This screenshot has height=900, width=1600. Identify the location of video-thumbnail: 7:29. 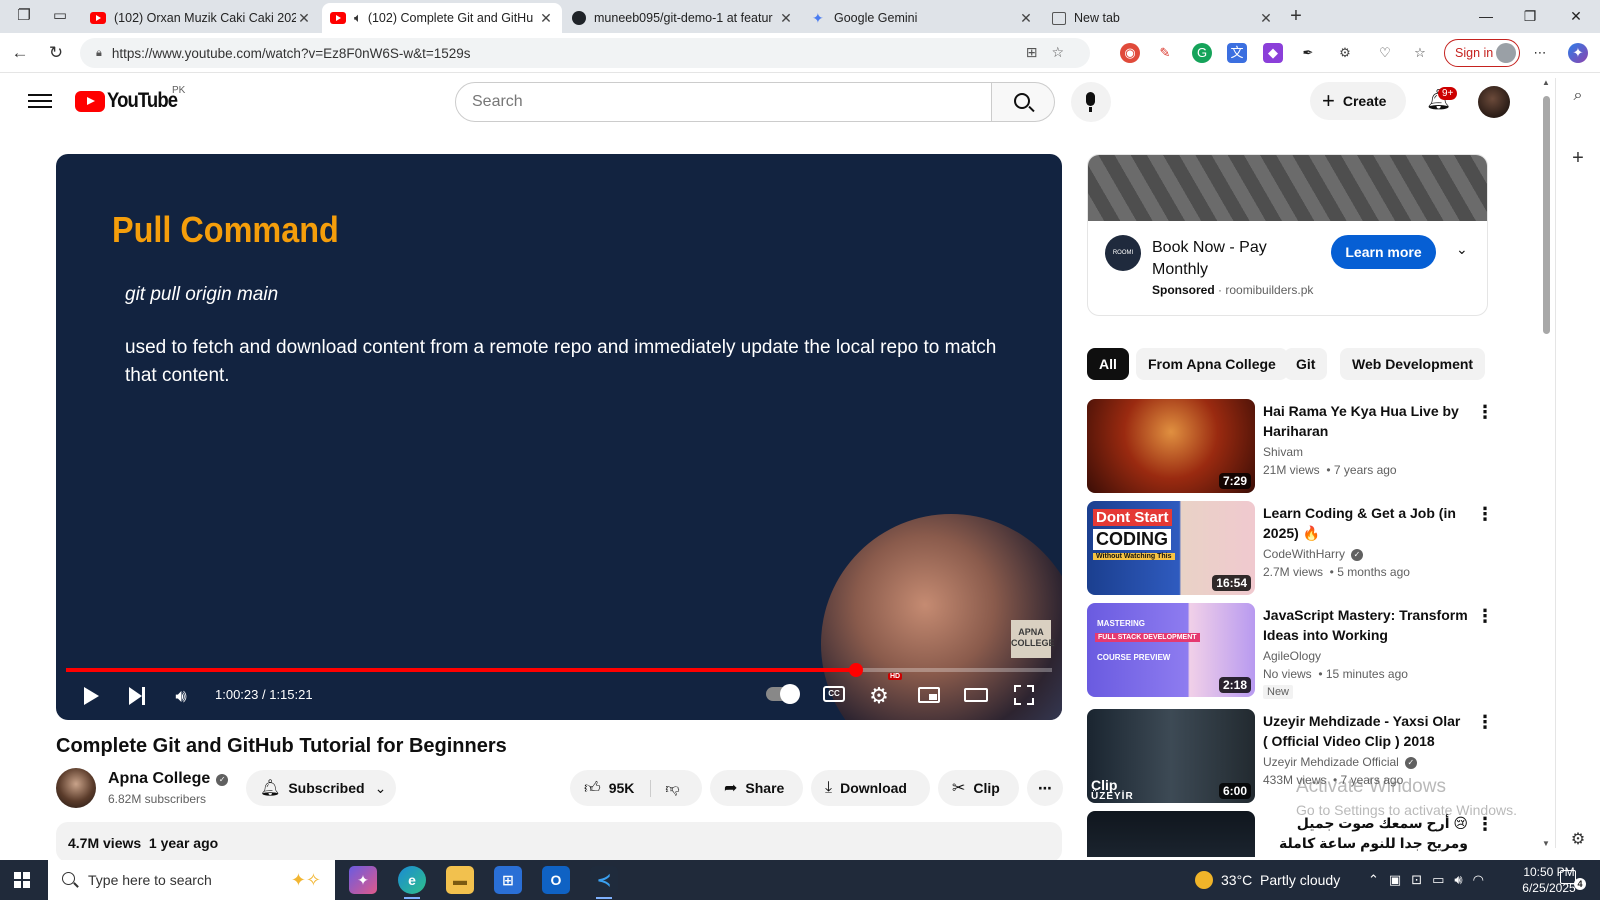
(1171, 446).